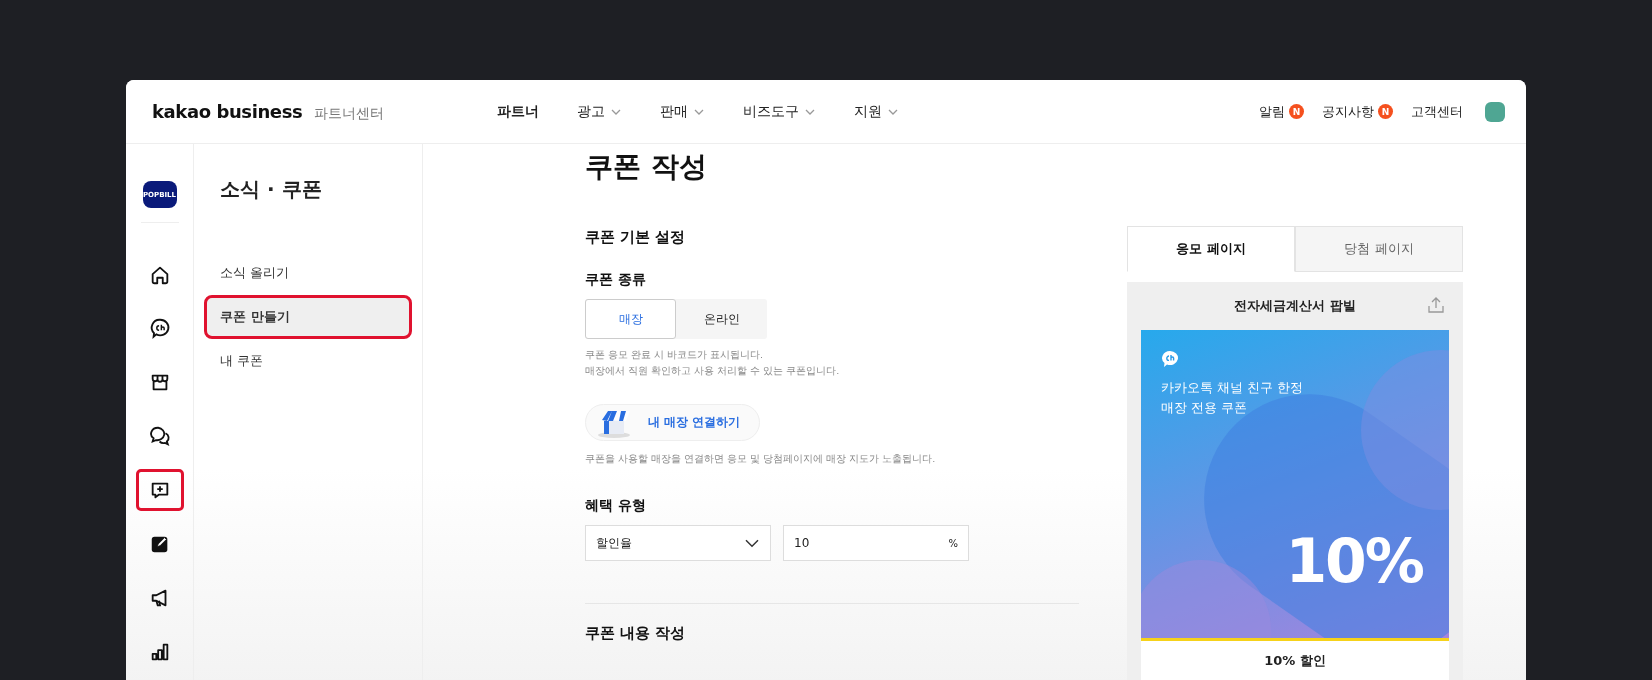  Describe the element at coordinates (646, 167) in the screenshot. I see `page-title: 쿠폰 작성` at that location.